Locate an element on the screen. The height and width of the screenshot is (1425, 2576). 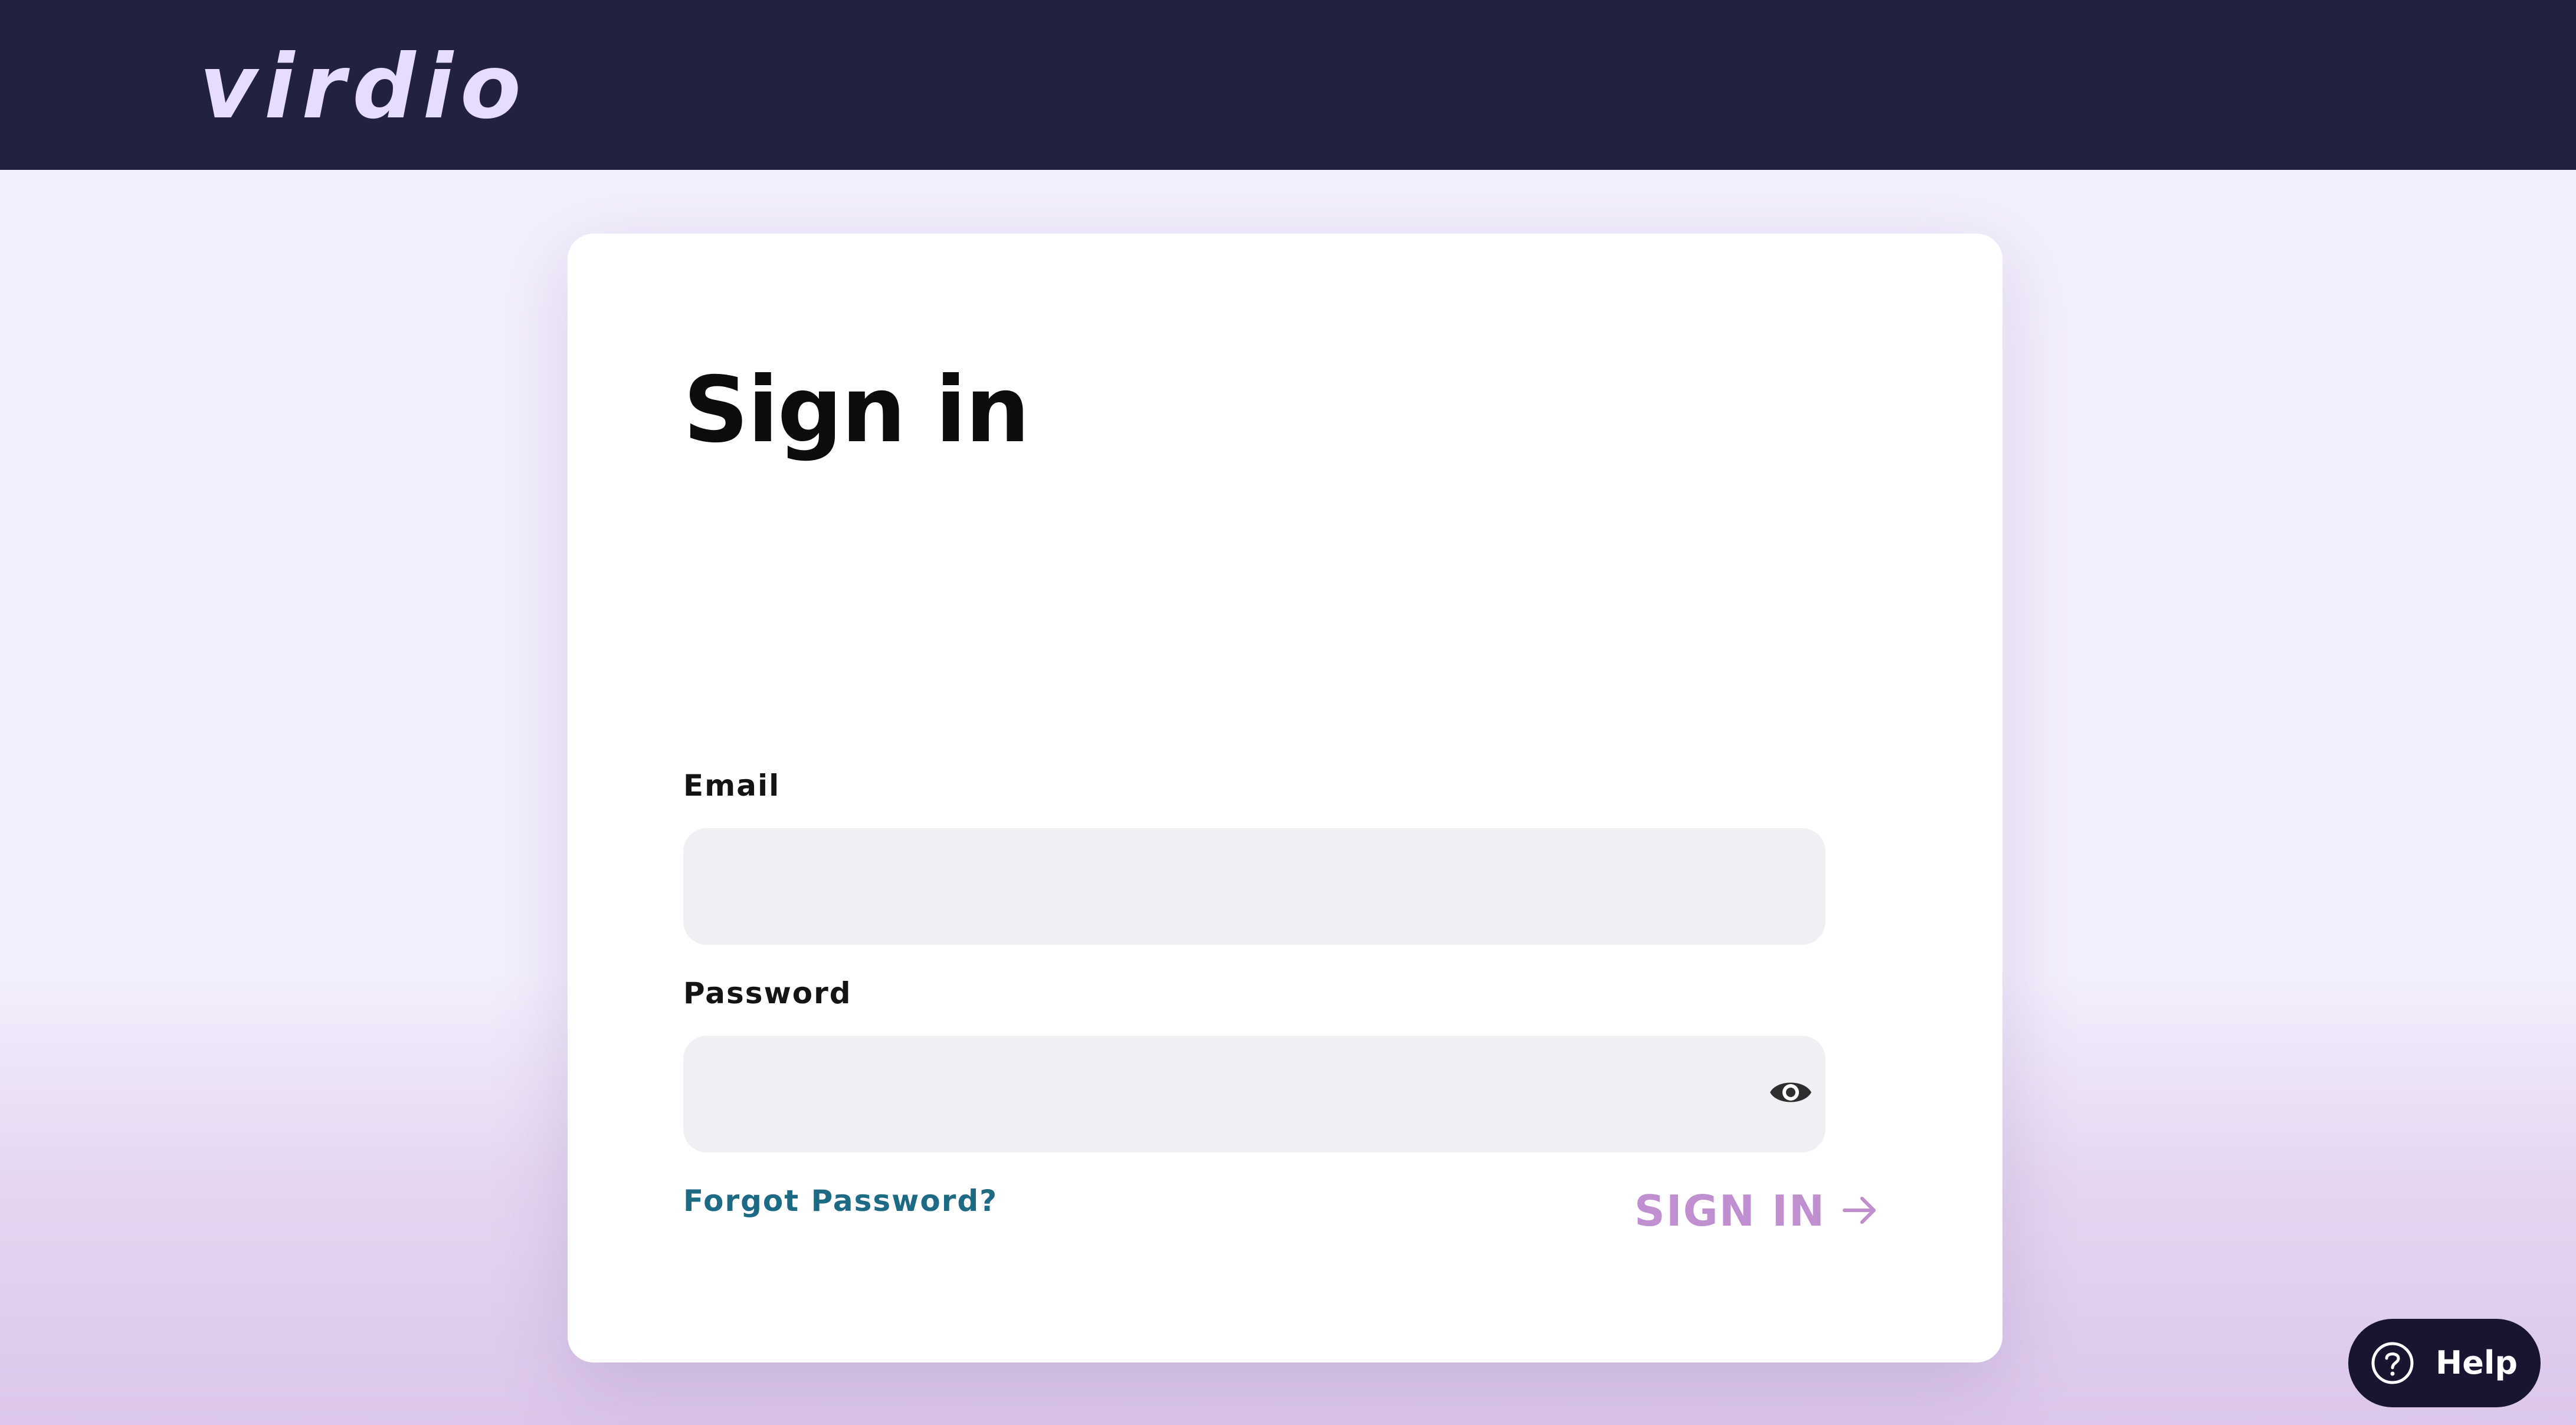
eye-icon is located at coordinates (1790, 1092).